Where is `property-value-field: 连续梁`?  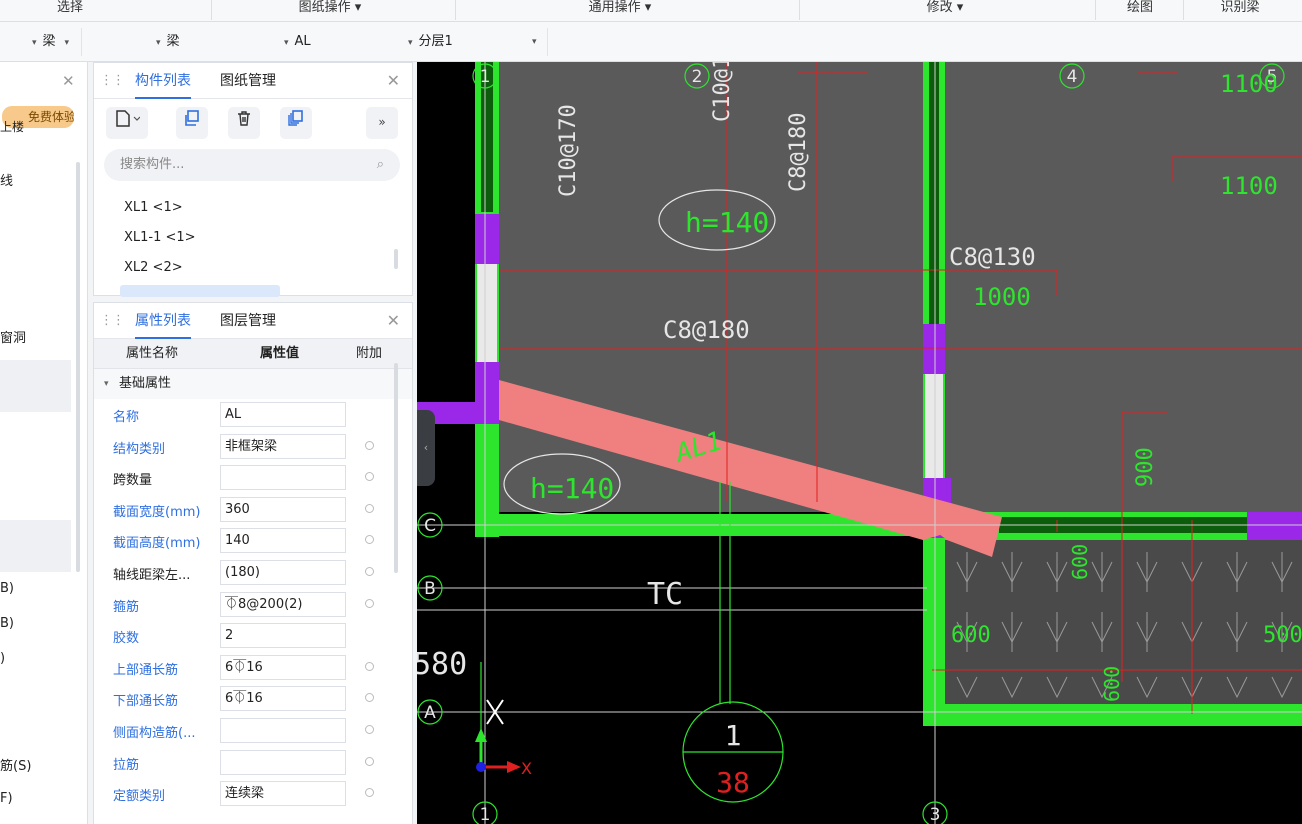 property-value-field: 连续梁 is located at coordinates (283, 794).